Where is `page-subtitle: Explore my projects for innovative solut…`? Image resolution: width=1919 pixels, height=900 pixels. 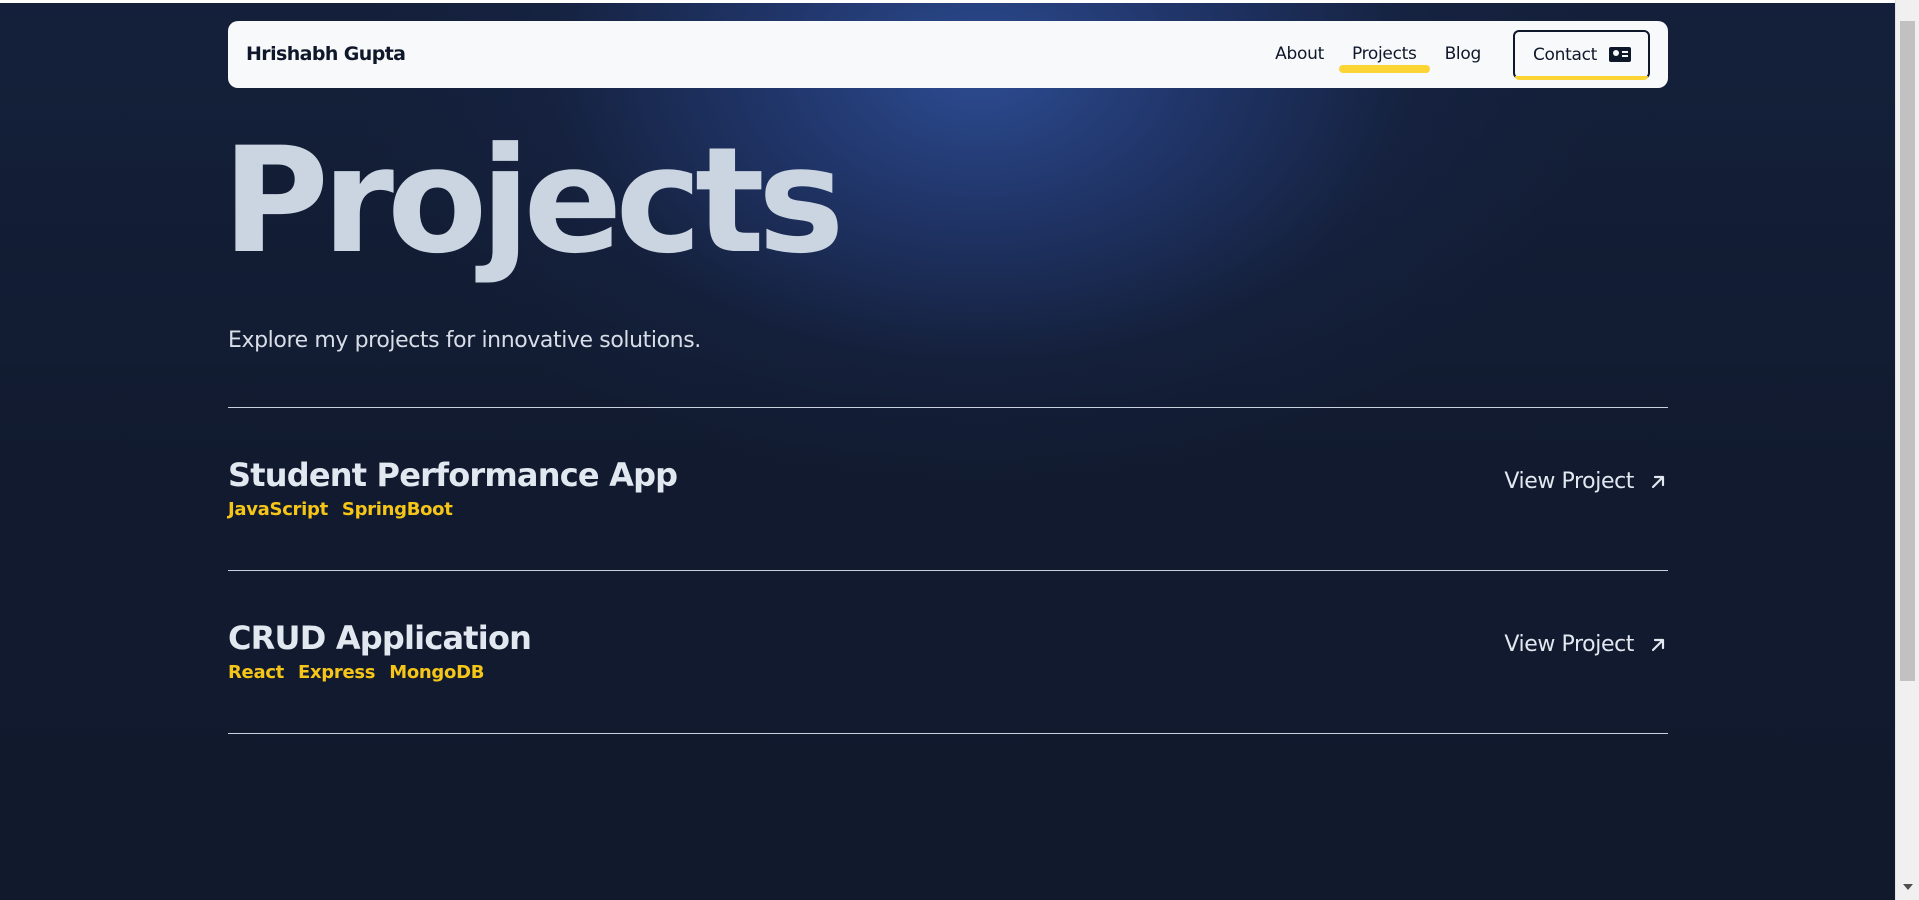
page-subtitle: Explore my projects for innovative solut… is located at coordinates (464, 340).